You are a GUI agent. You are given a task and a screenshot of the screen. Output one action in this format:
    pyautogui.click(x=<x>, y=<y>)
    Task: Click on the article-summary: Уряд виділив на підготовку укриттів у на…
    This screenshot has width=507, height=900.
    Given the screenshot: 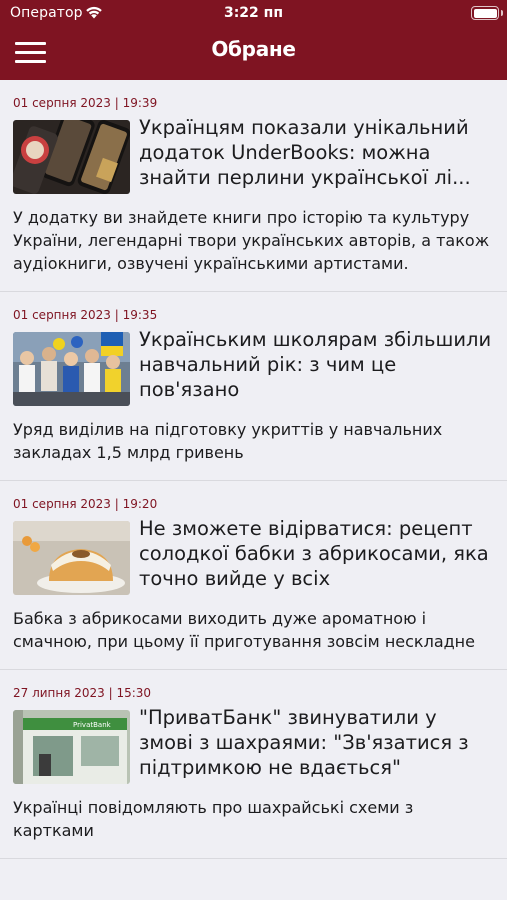 What is the action you would take?
    pyautogui.click(x=228, y=441)
    